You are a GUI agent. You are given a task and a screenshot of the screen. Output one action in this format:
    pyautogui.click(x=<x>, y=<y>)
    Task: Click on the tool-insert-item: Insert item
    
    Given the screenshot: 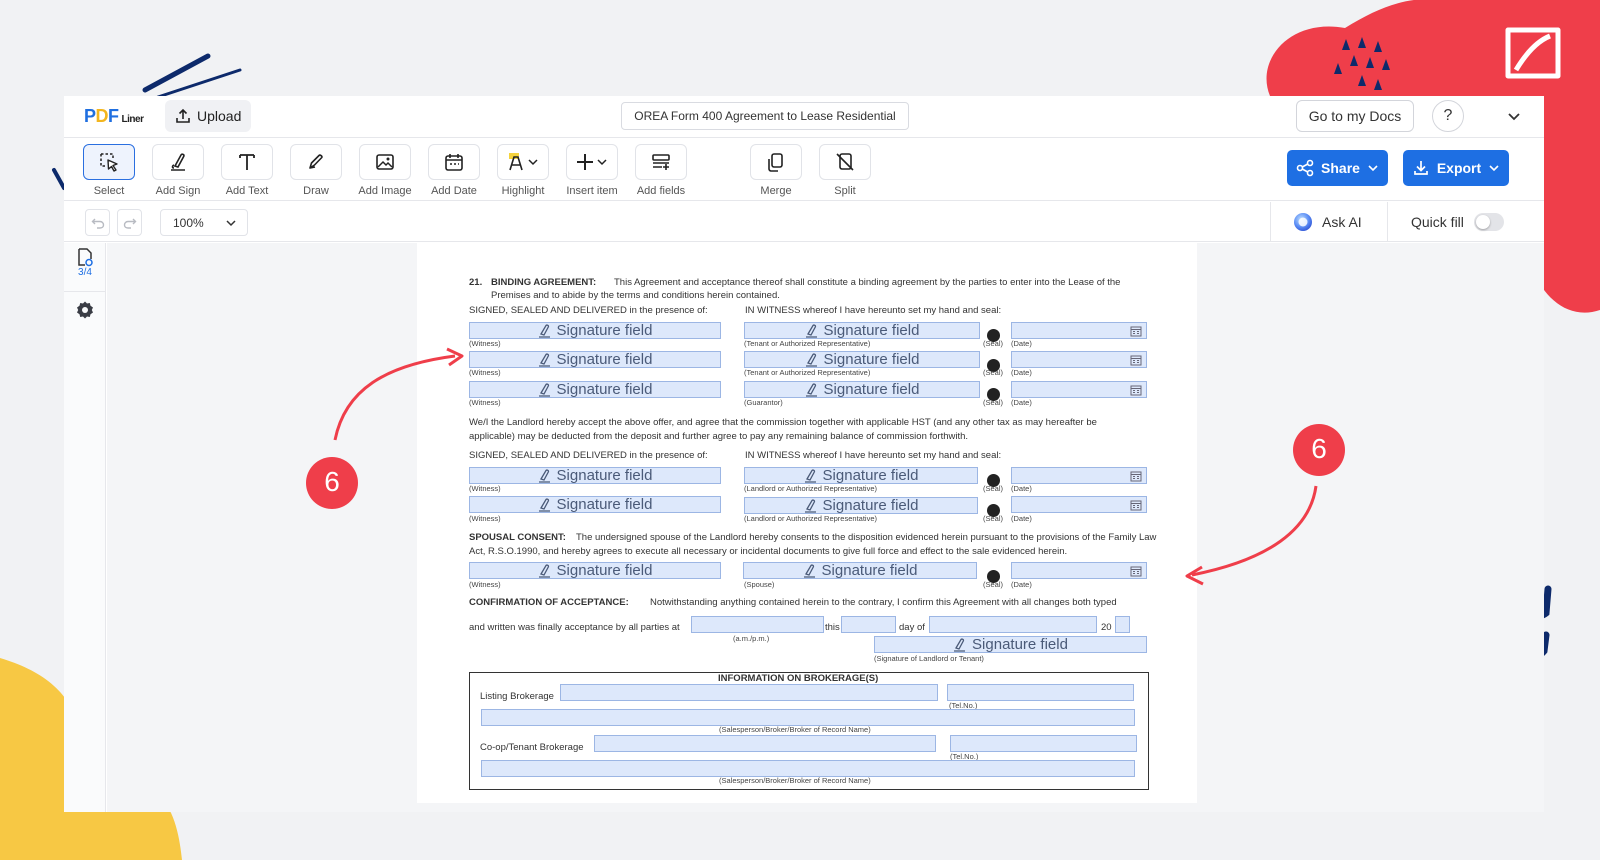 What is the action you would take?
    pyautogui.click(x=592, y=170)
    